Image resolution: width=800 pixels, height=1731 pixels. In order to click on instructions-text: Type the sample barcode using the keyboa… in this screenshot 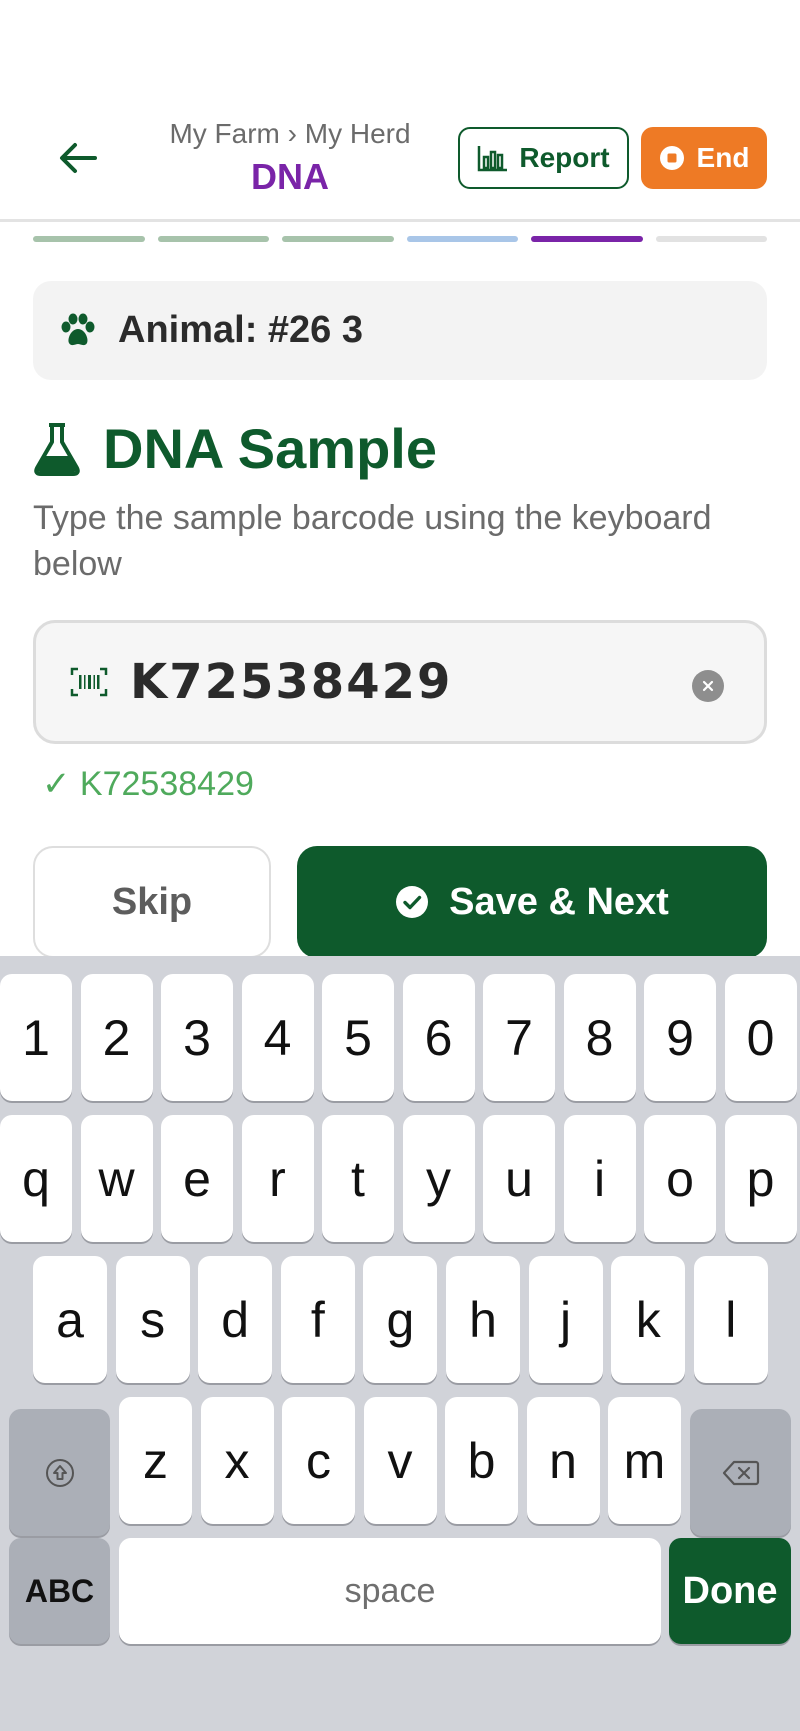, I will do `click(372, 541)`.